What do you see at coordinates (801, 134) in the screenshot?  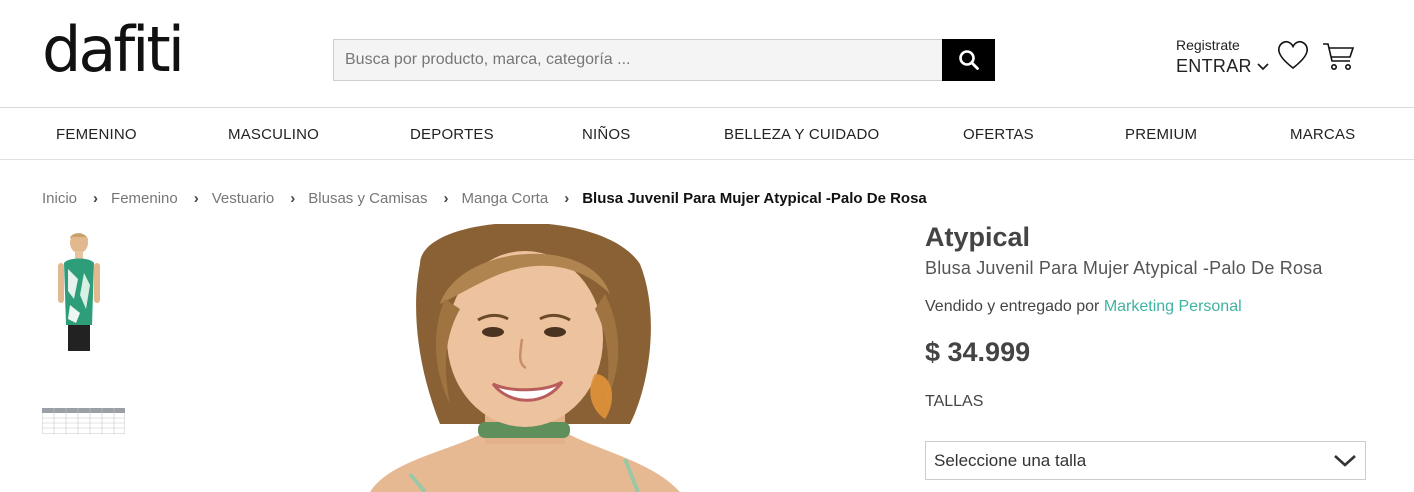 I see `nav-item-belleza: BELLEZA Y CUIDADO` at bounding box center [801, 134].